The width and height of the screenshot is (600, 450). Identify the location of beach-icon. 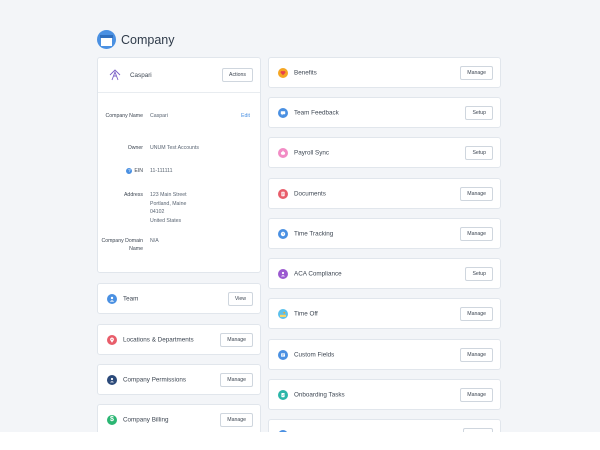
(283, 313).